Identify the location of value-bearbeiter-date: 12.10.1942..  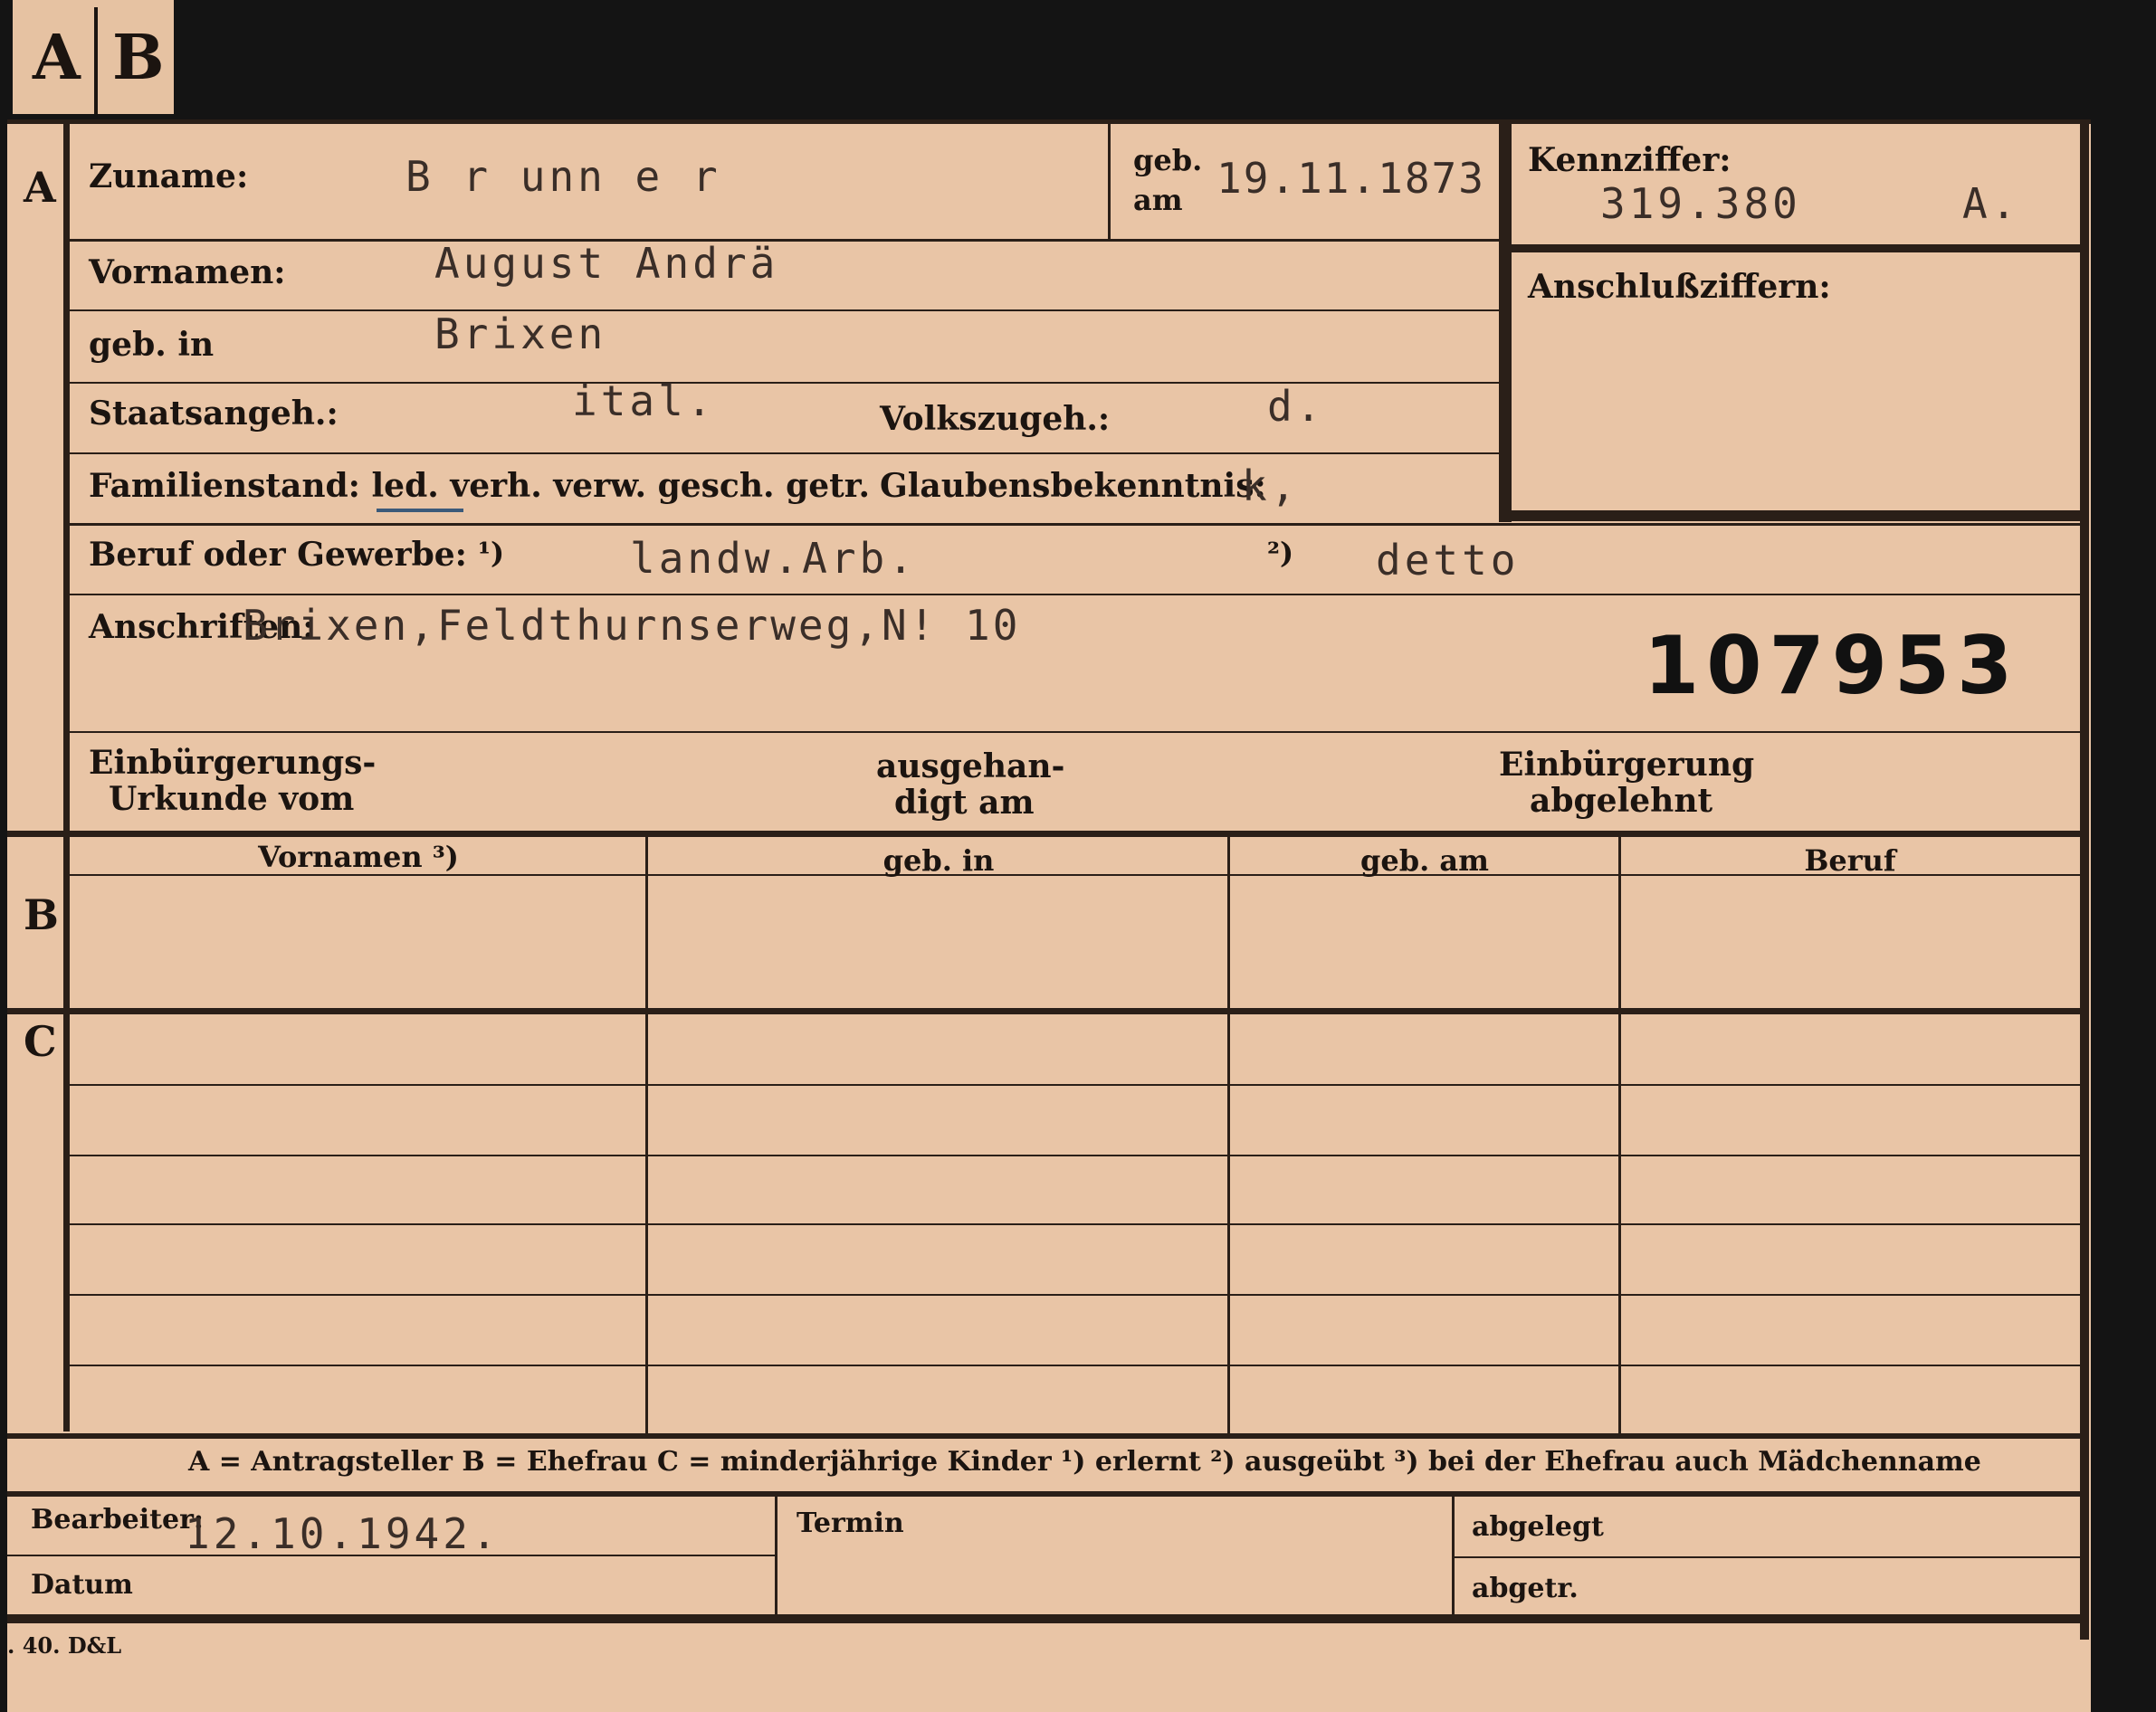
(343, 1534).